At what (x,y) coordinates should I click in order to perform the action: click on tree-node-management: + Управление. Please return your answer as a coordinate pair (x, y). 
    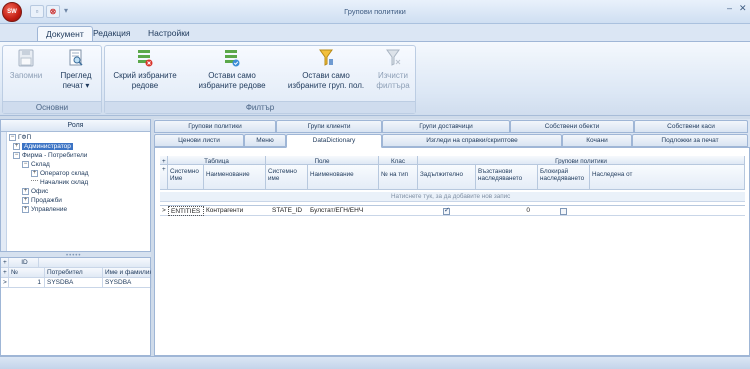
    Looking at the image, I should click on (44, 209).